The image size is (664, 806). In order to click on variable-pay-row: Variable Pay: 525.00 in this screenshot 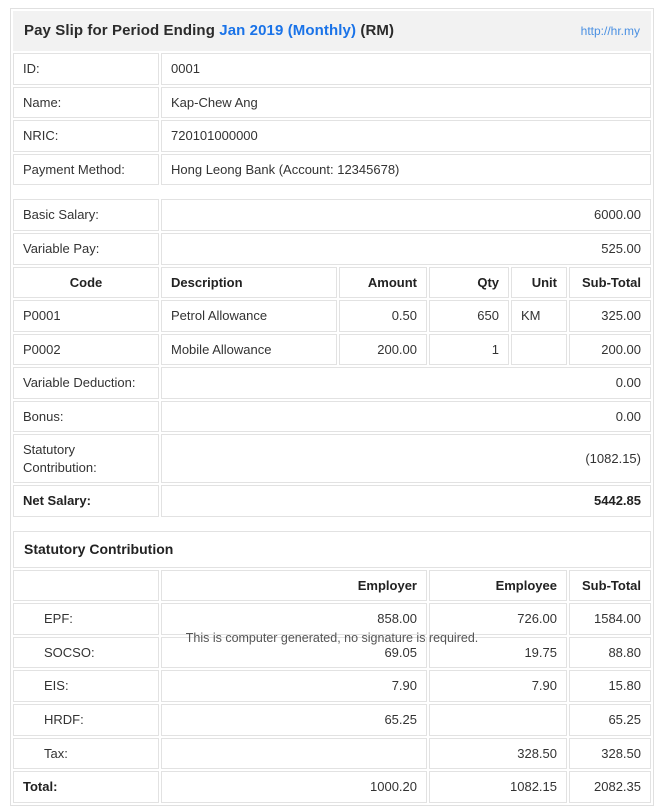, I will do `click(332, 248)`.